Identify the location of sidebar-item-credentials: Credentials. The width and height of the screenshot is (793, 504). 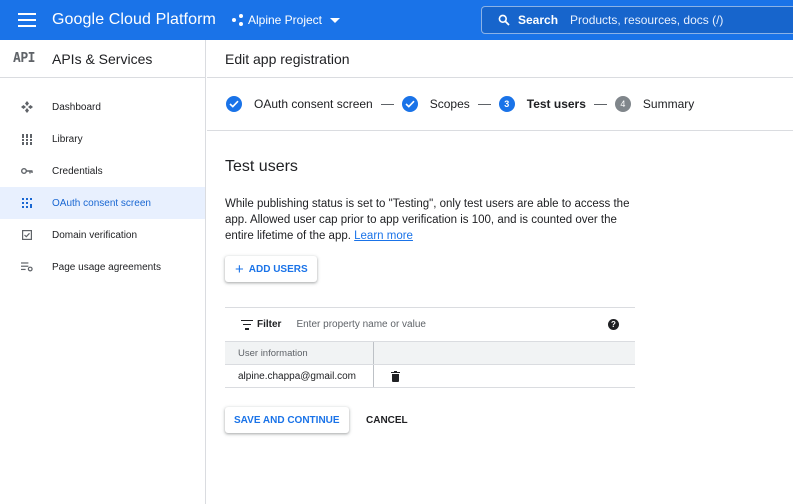
(102, 171).